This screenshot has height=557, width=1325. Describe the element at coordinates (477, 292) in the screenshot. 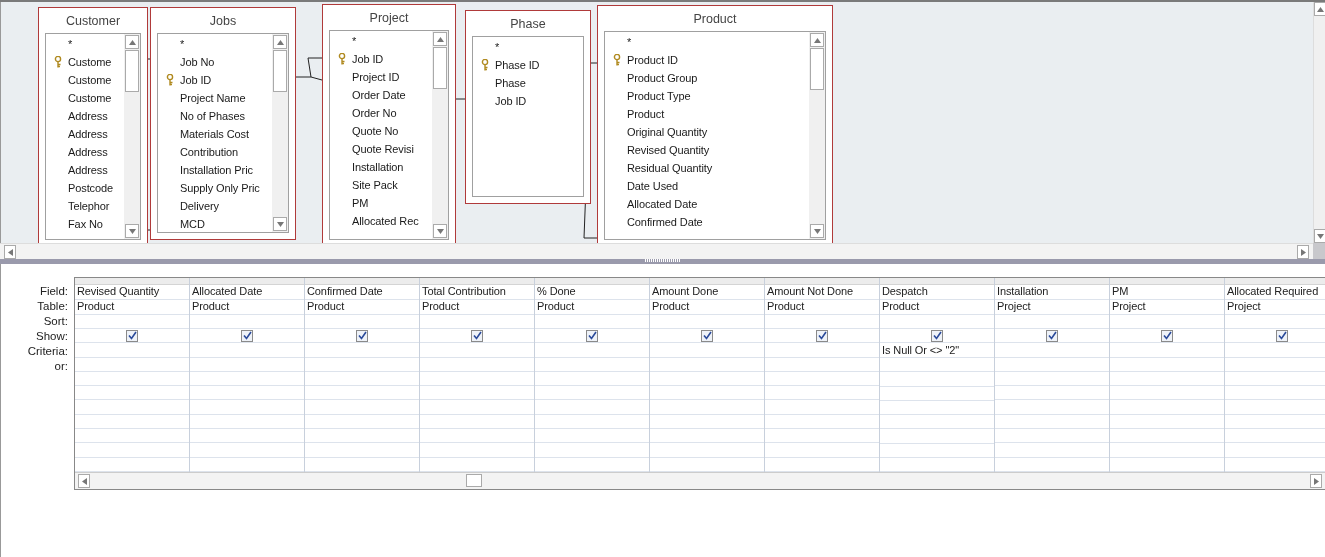

I see `field-cell: Total Contribution` at that location.